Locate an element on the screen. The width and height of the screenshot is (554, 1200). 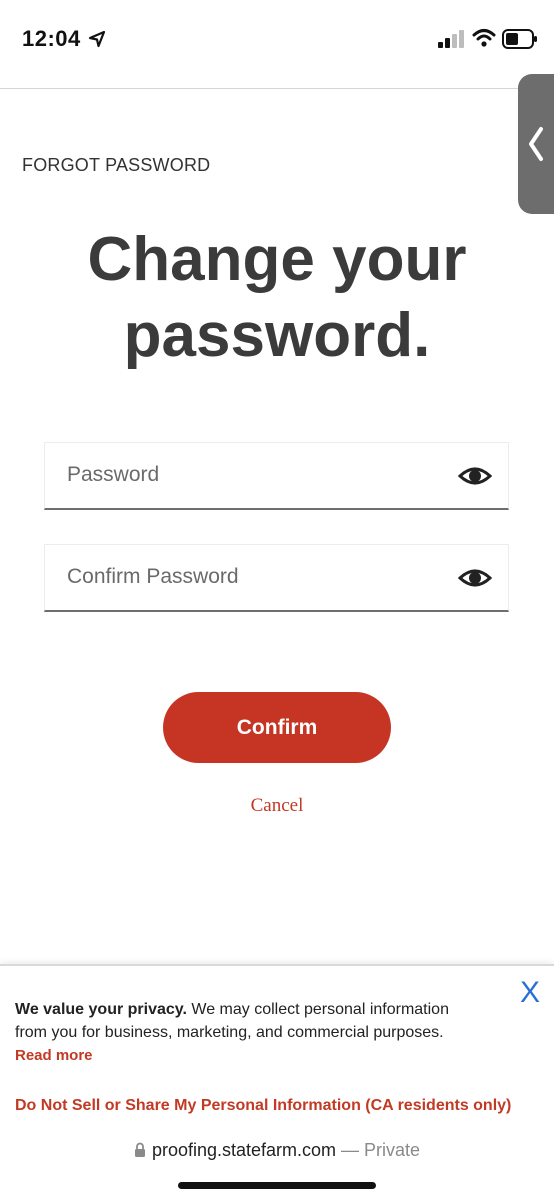
cellular-signal-icon is located at coordinates (451, 39).